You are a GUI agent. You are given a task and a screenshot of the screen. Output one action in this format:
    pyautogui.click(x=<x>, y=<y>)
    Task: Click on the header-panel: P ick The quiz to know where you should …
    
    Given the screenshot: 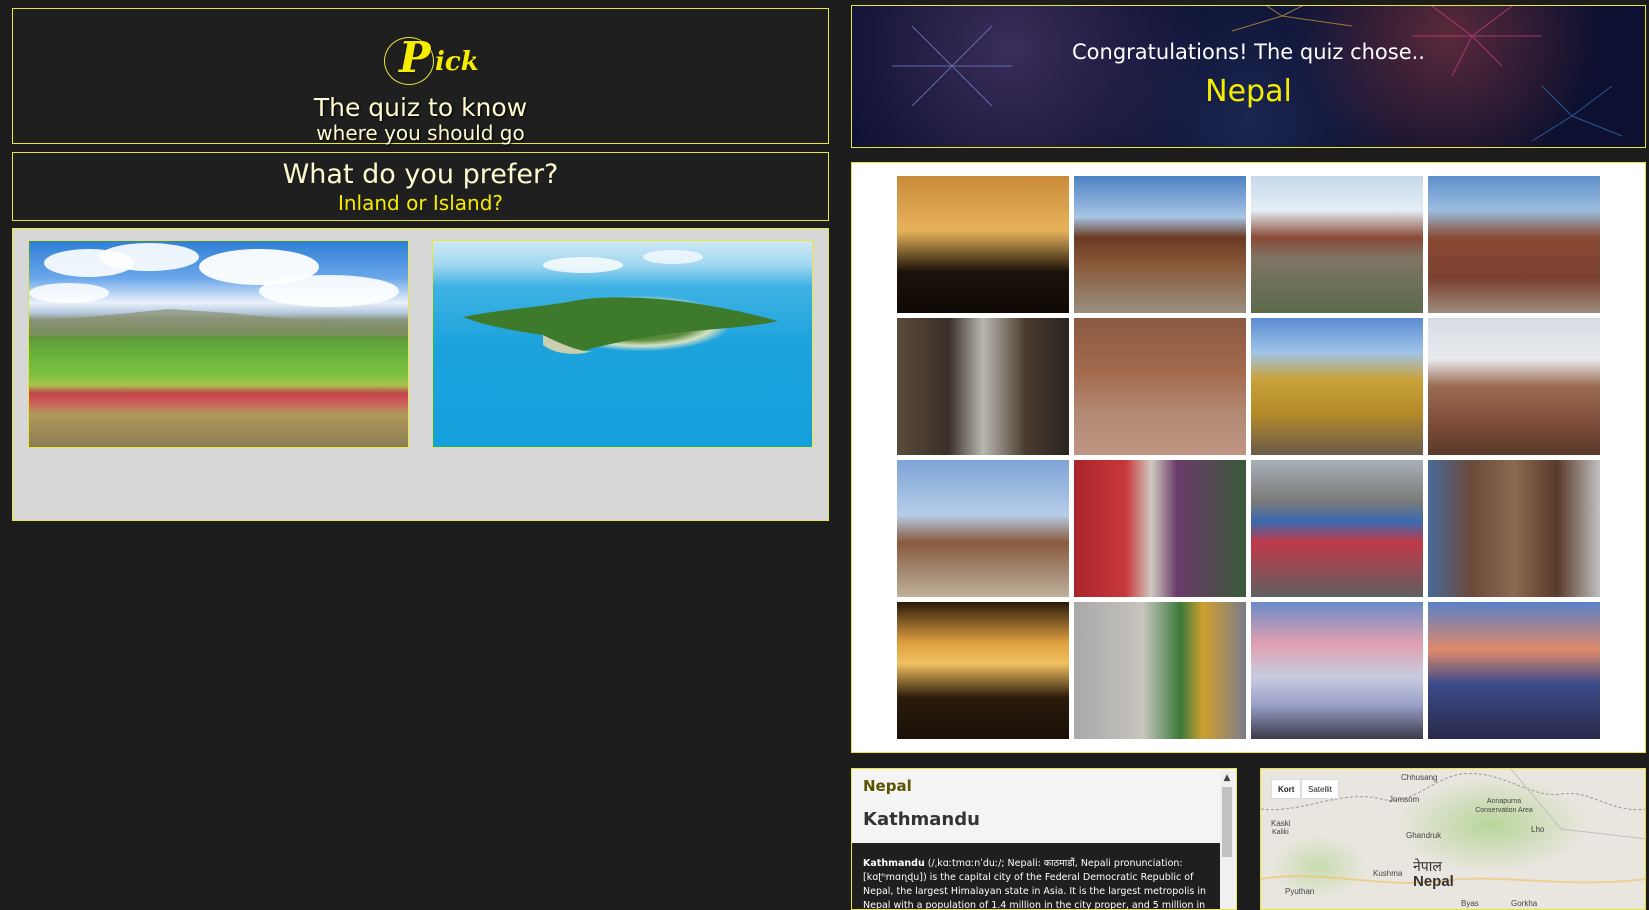 What is the action you would take?
    pyautogui.click(x=420, y=76)
    